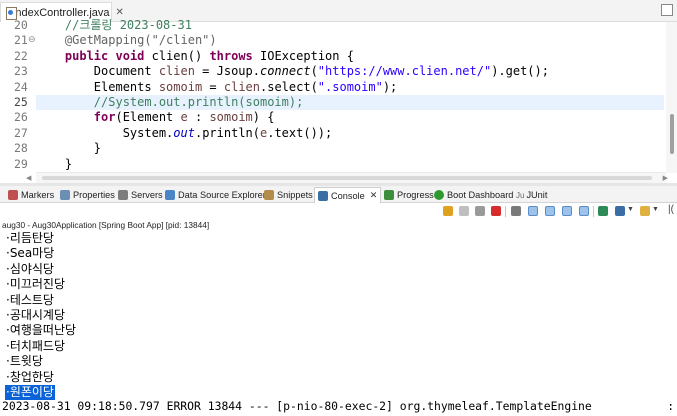 This screenshot has height=416, width=677. Describe the element at coordinates (409, 195) in the screenshot. I see `tab-progress: Progress` at that location.